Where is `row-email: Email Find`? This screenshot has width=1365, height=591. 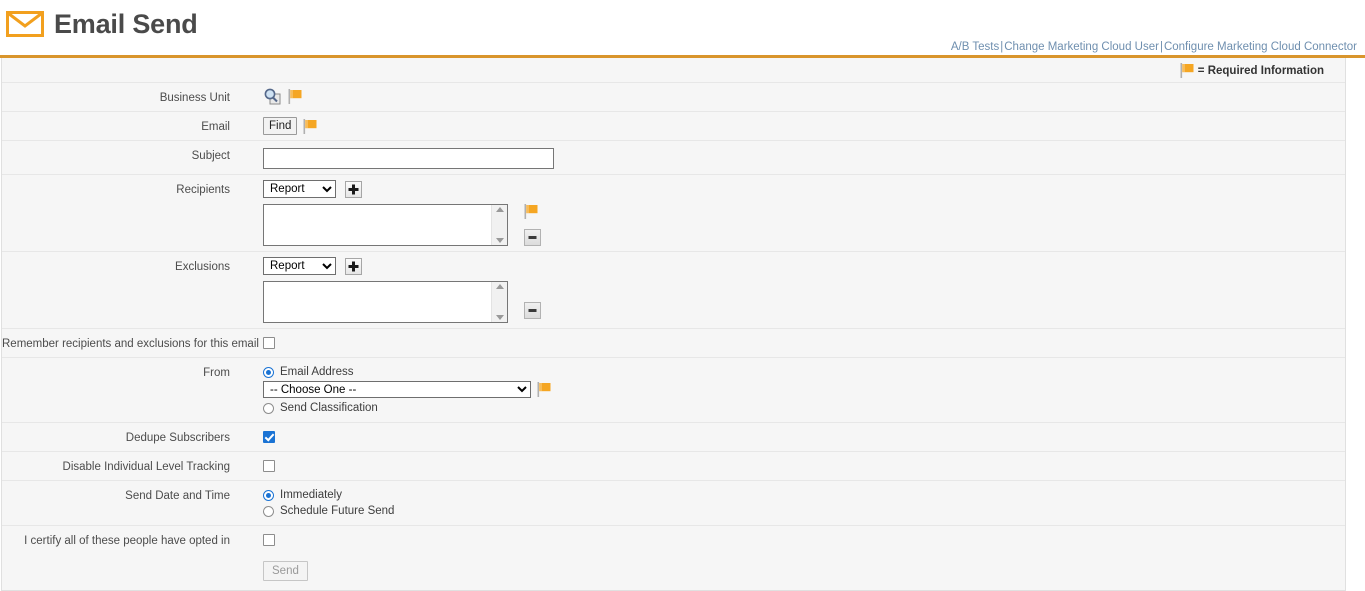
row-email: Email Find is located at coordinates (673, 125).